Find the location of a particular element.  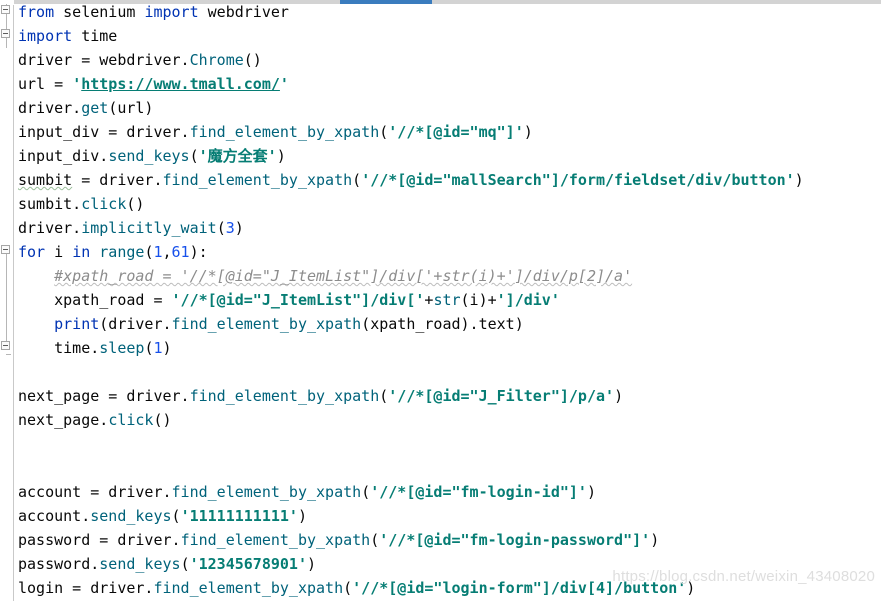

watermark-text: https://blog.csdn.net/weixin_43408020 is located at coordinates (743, 576).